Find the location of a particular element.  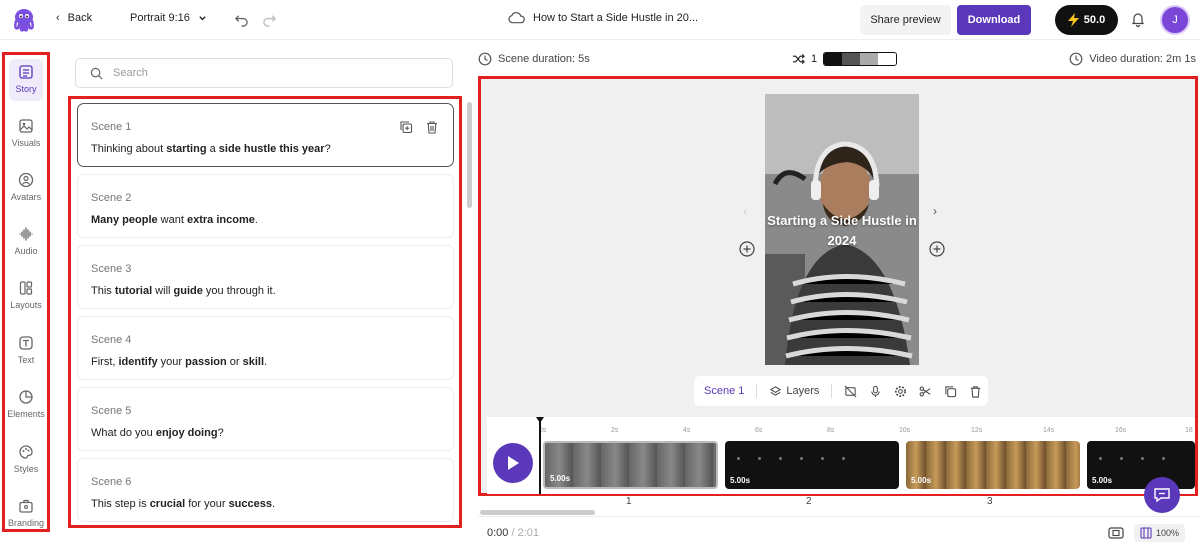

chat-support-button is located at coordinates (1162, 495).